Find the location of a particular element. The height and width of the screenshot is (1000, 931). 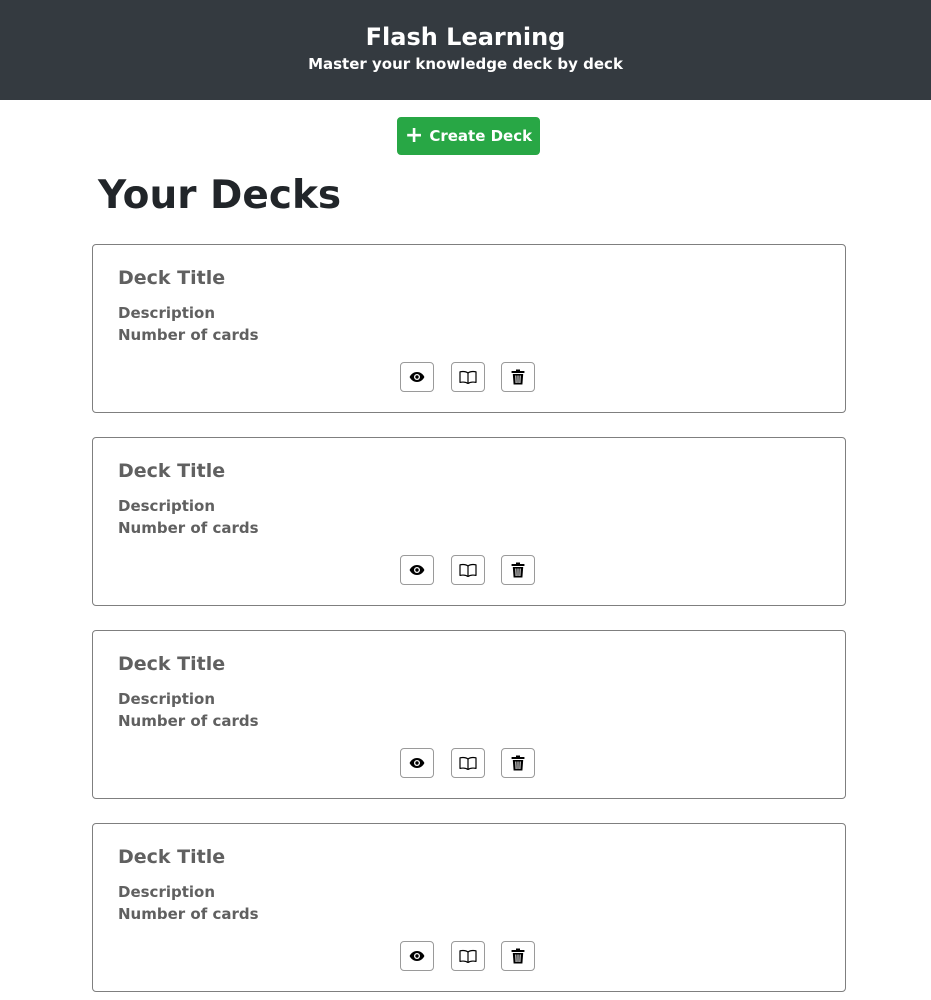

plus-icon: + is located at coordinates (414, 135).